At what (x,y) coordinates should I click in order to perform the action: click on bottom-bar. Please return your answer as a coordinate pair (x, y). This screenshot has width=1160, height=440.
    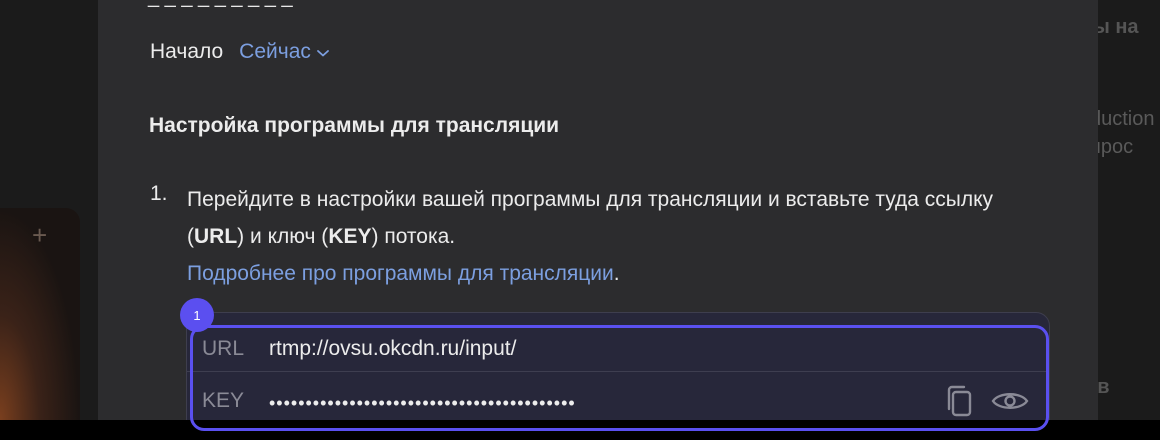
    Looking at the image, I should click on (580, 430).